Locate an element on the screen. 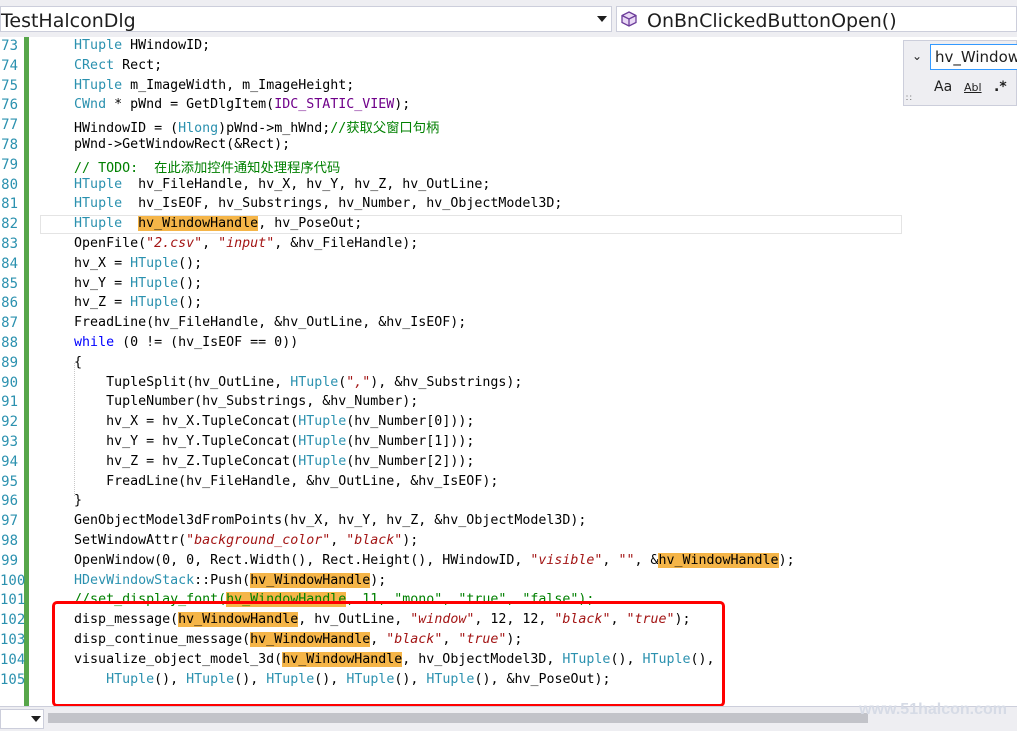 The height and width of the screenshot is (731, 1017). code-token: m_ImageWidth, m_ImageHeight; is located at coordinates (238, 85).